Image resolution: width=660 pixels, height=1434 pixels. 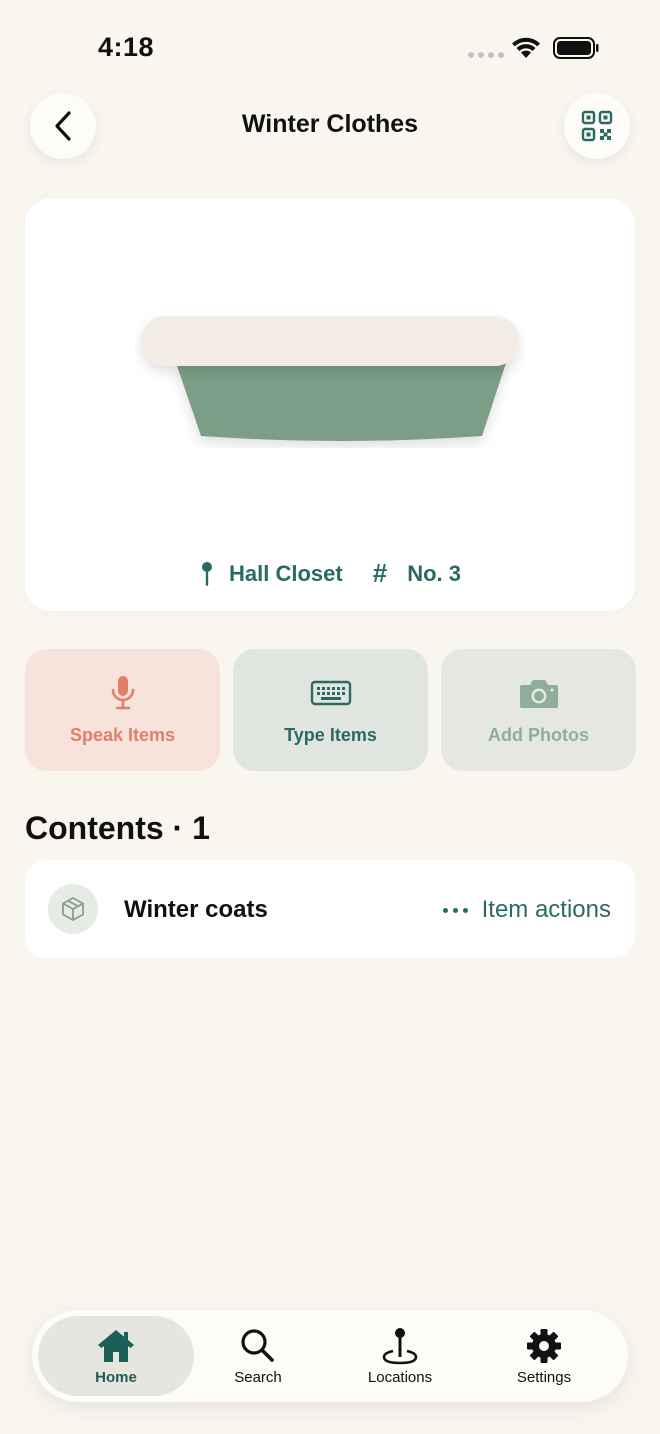 What do you see at coordinates (330, 124) in the screenshot?
I see `page-title: Winter Clothes` at bounding box center [330, 124].